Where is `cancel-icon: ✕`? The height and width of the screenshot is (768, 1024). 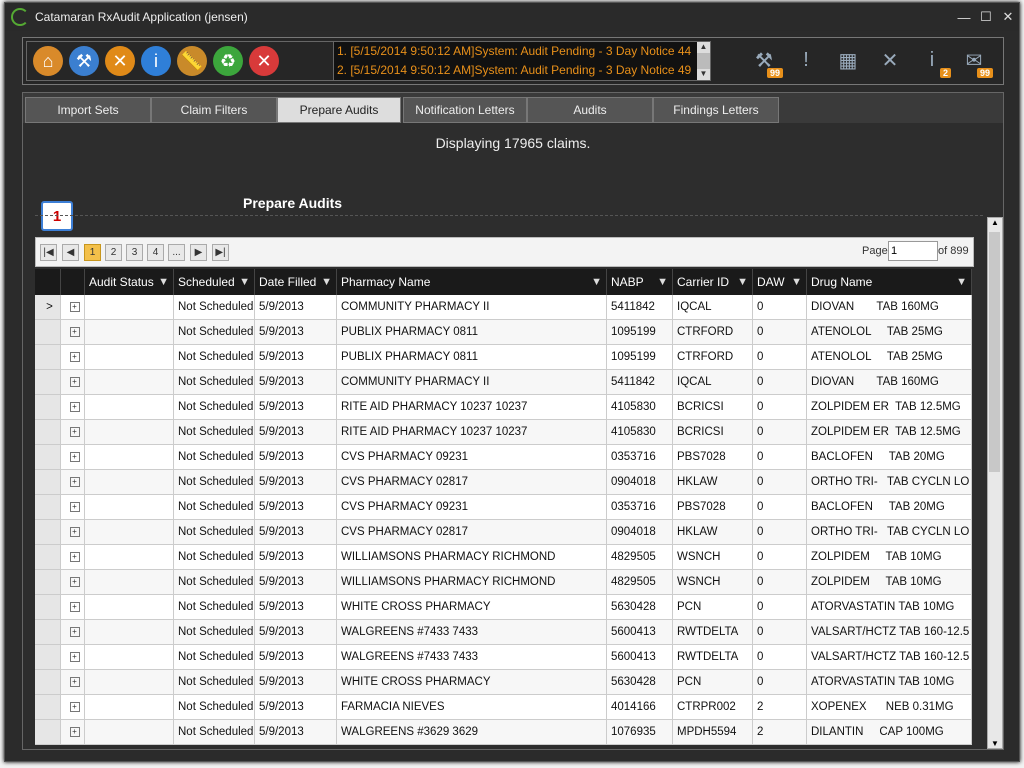
cancel-icon: ✕ is located at coordinates (890, 60).